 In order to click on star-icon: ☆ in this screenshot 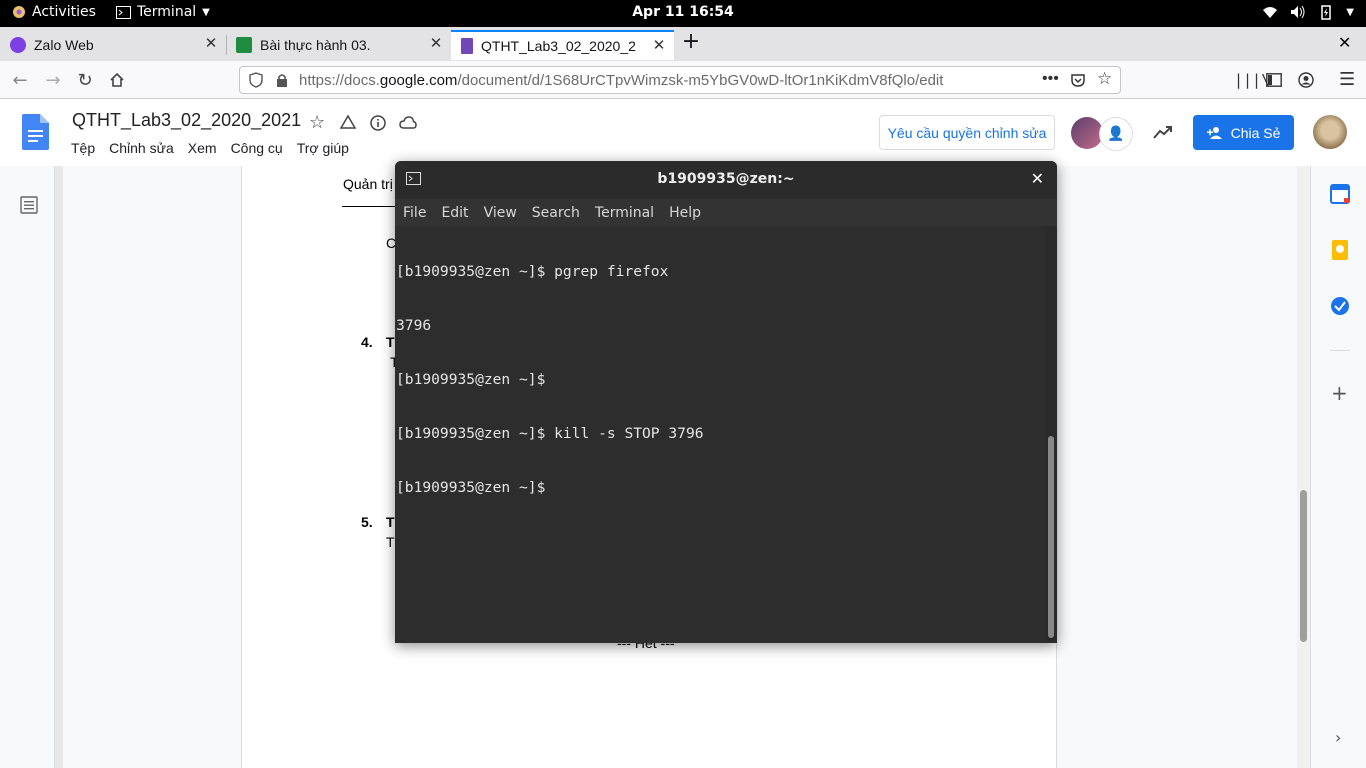, I will do `click(318, 122)`.